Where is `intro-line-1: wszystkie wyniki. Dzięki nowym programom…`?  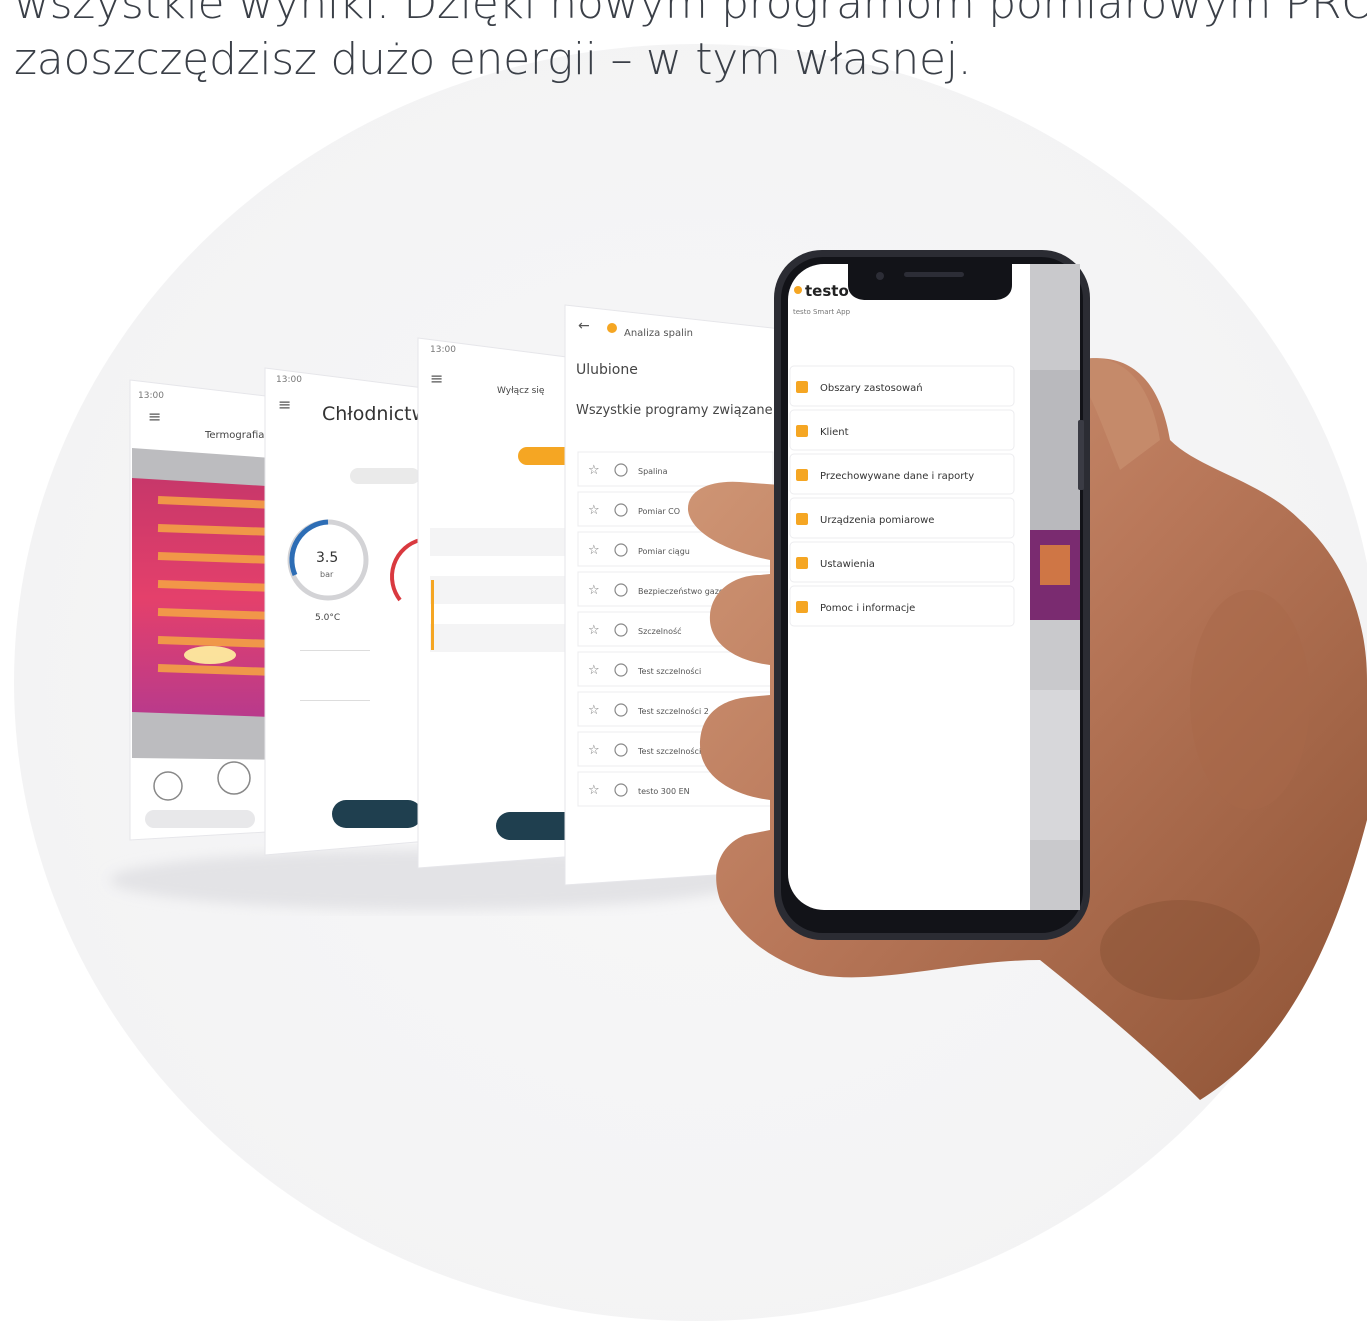 intro-line-1: wszystkie wyniki. Dzięki nowym programom… is located at coordinates (690, 14).